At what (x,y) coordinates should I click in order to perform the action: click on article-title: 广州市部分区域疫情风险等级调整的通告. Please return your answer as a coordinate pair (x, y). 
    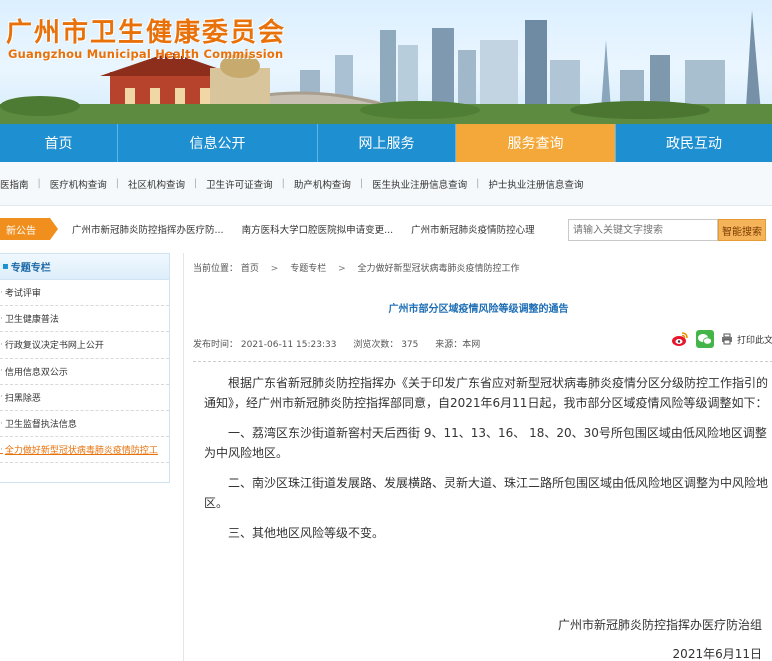
    Looking at the image, I should click on (478, 309).